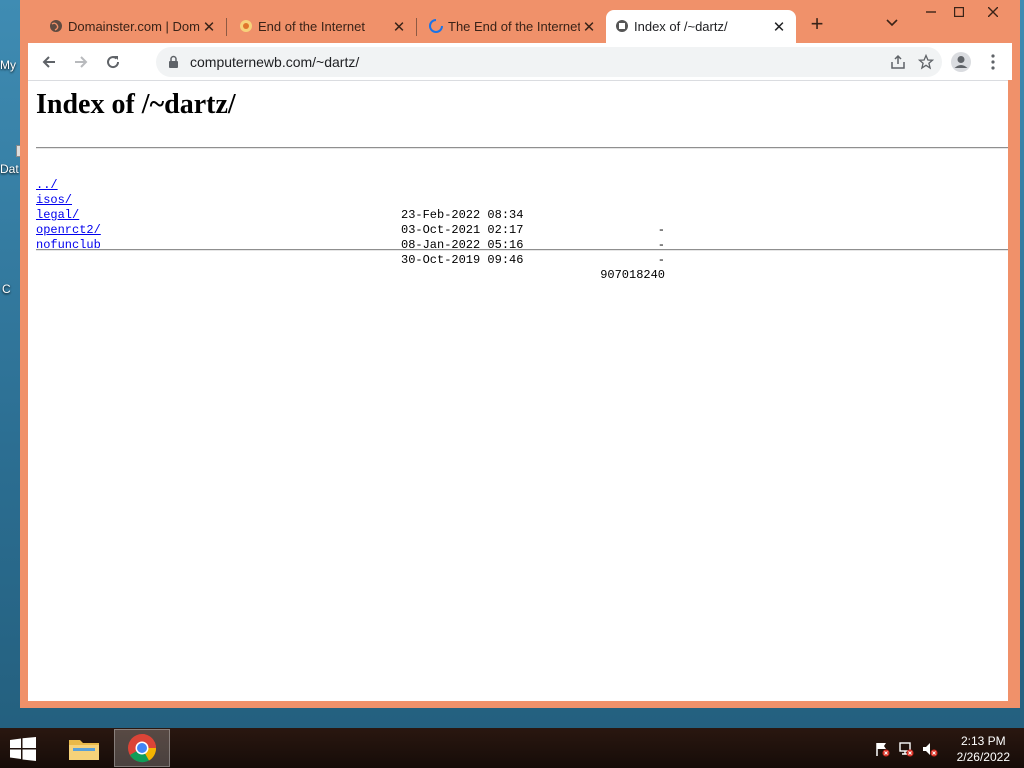 The image size is (1024, 768). What do you see at coordinates (246, 26) in the screenshot?
I see `site-icon` at bounding box center [246, 26].